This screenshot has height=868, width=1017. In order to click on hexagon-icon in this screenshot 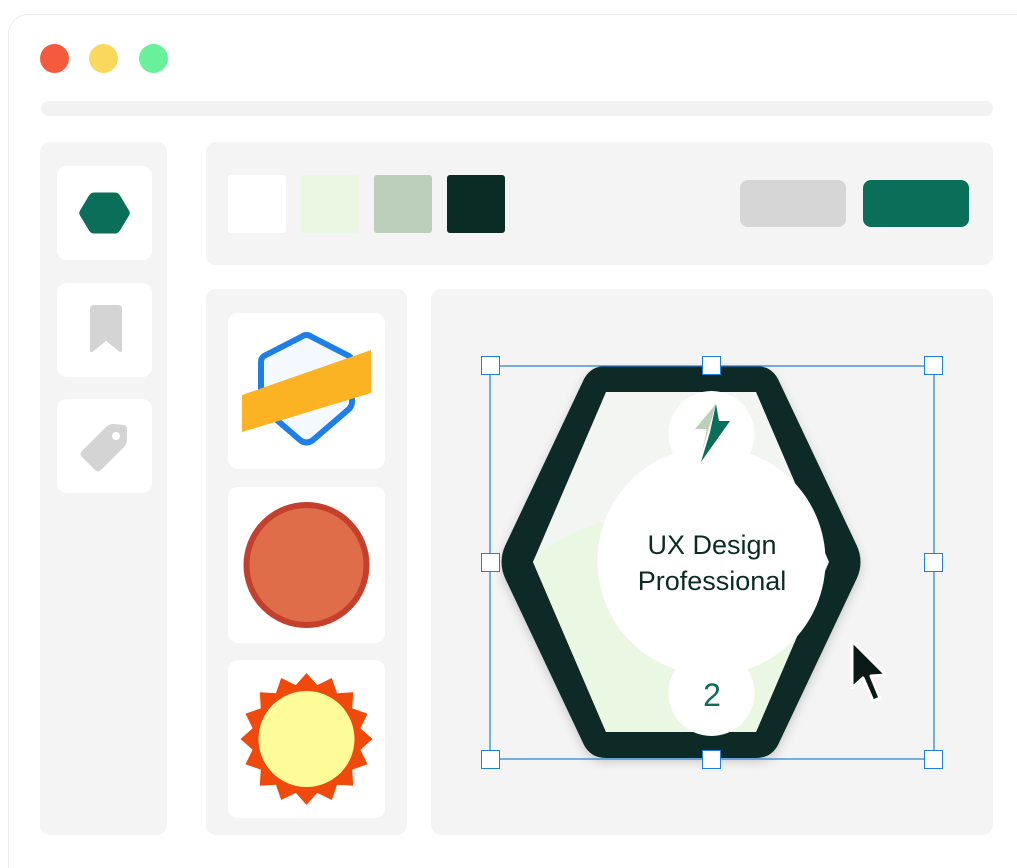, I will do `click(104, 213)`.